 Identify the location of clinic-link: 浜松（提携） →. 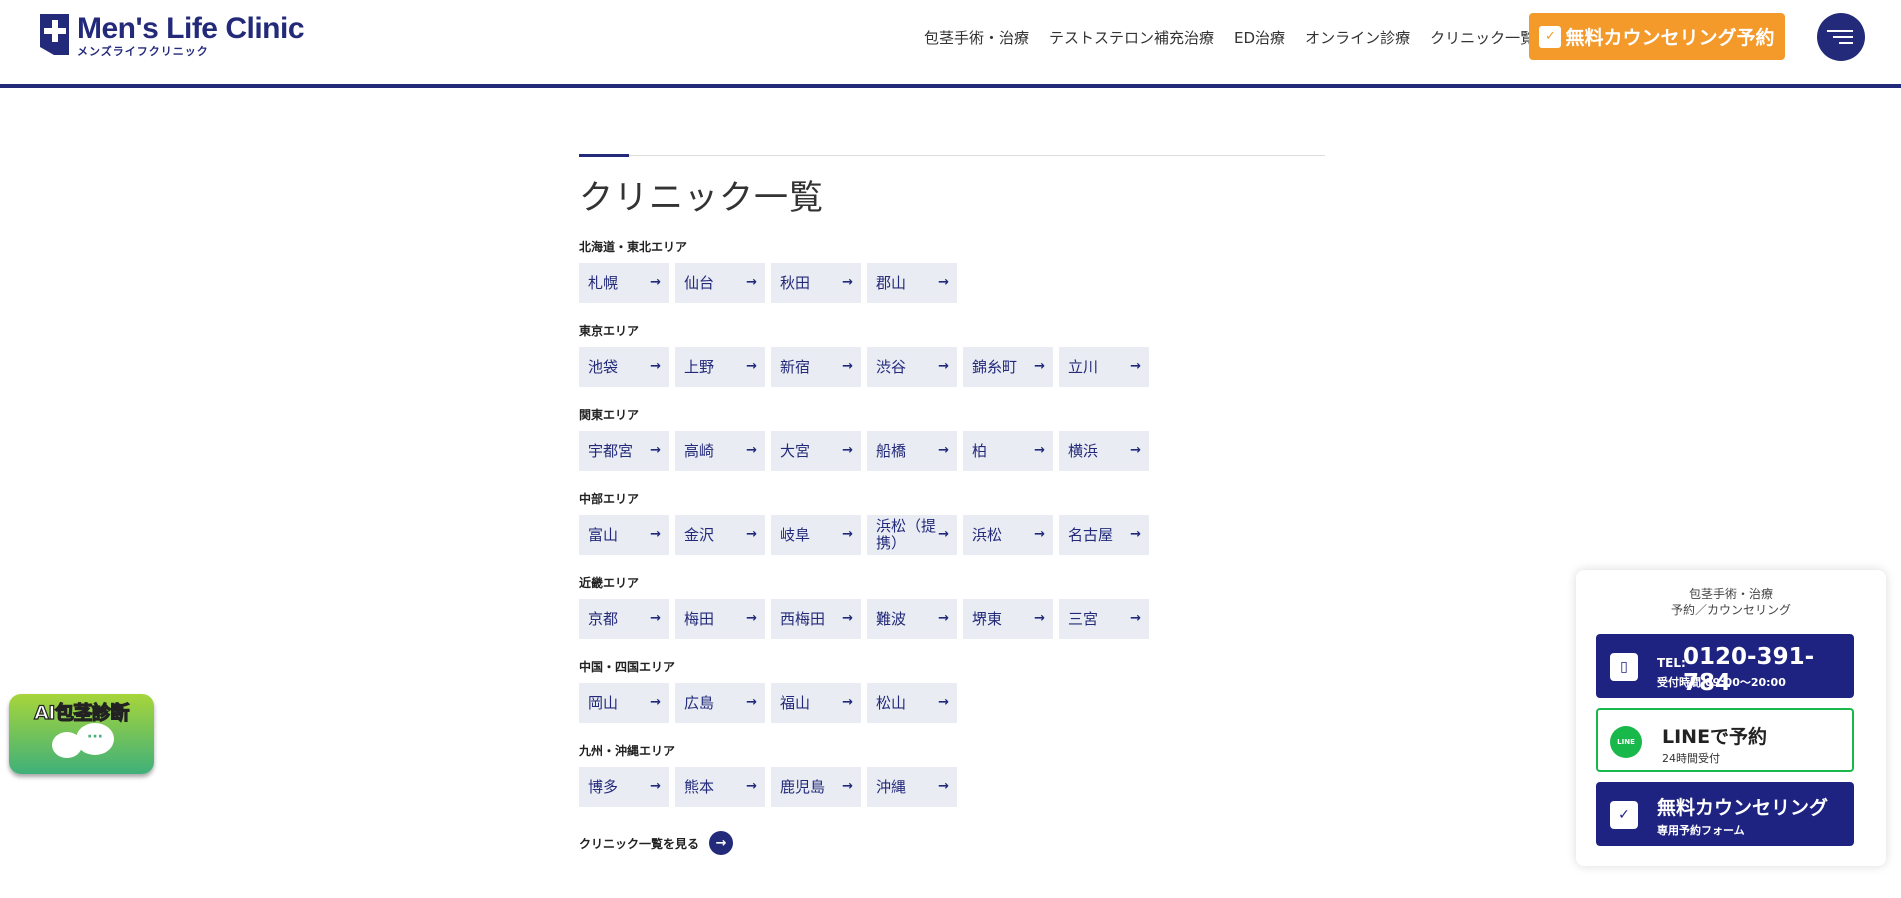
(912, 535).